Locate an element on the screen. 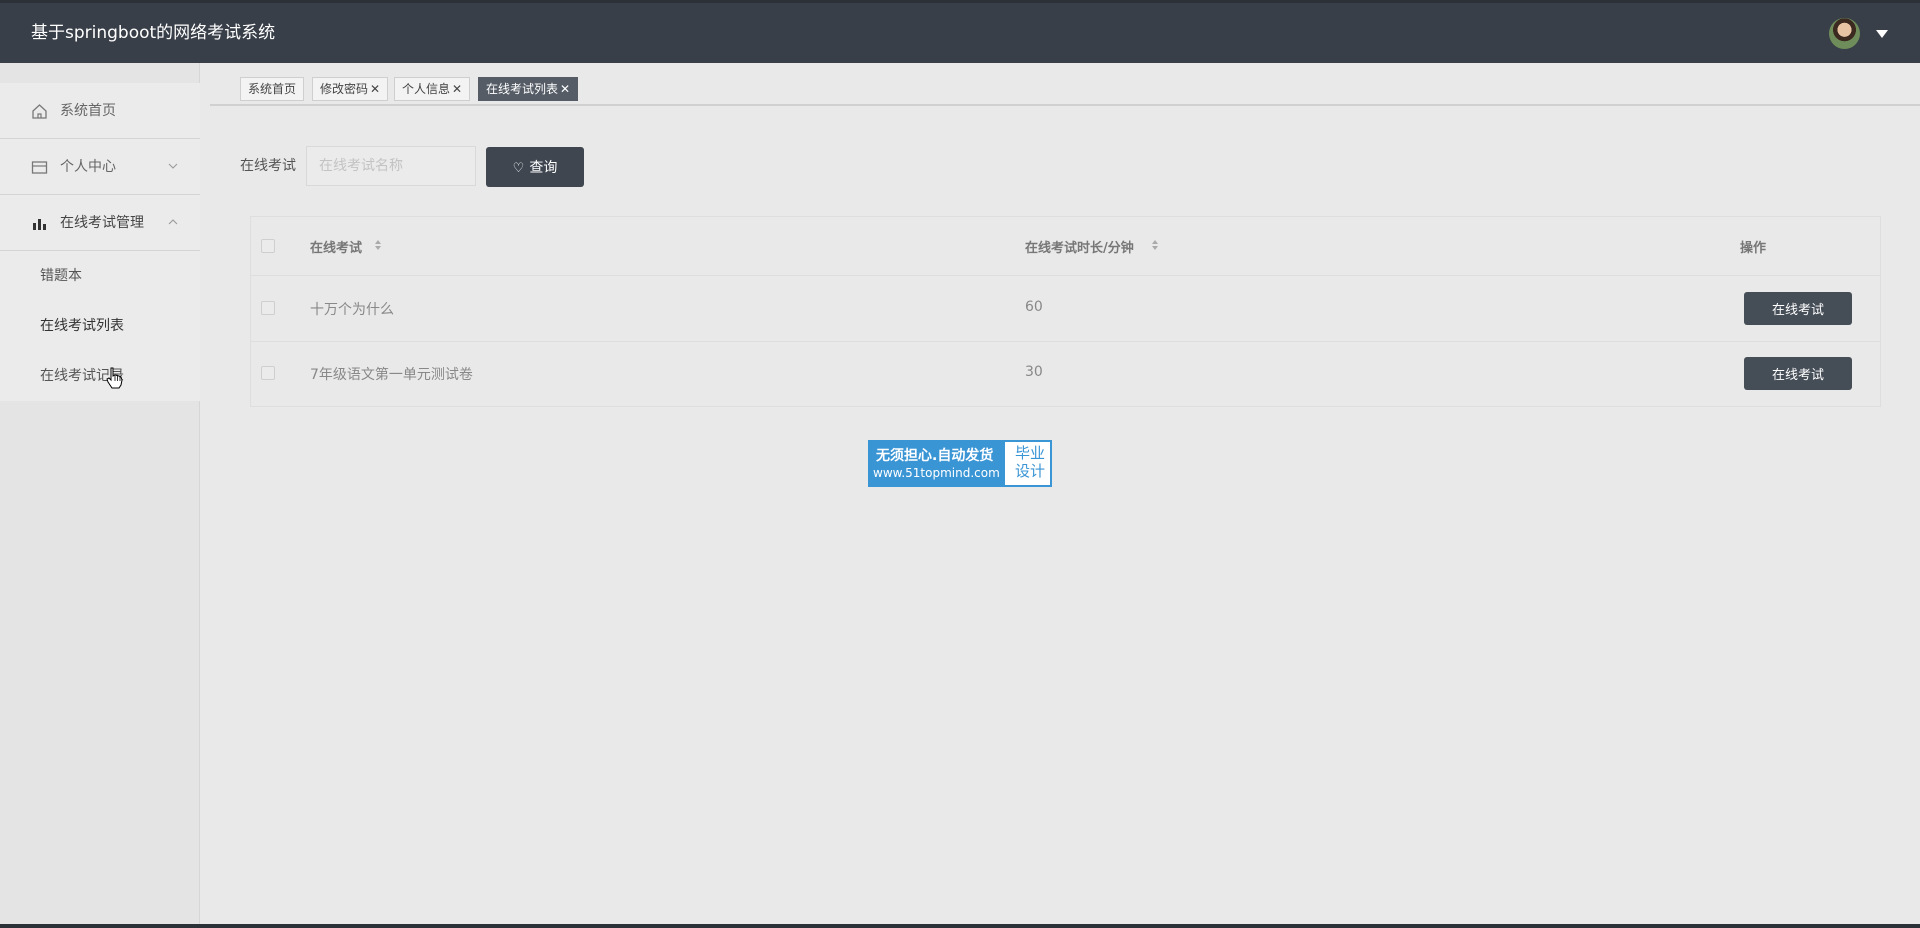 The height and width of the screenshot is (928, 1920). column-header-exam: 在线考试 is located at coordinates (336, 248).